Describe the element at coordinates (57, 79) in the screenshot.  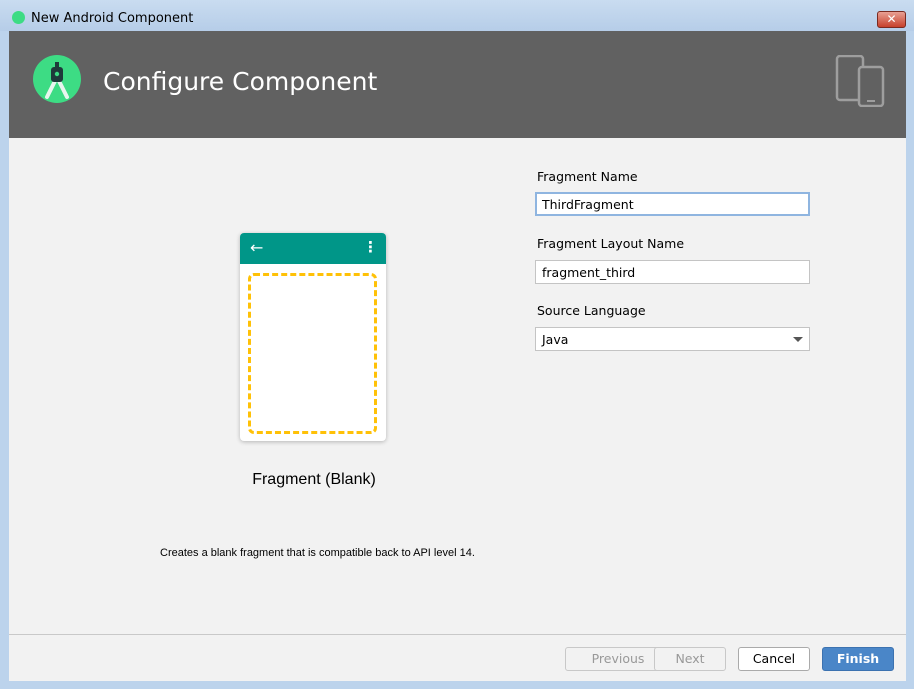
I see `android-studio-logo-icon` at that location.